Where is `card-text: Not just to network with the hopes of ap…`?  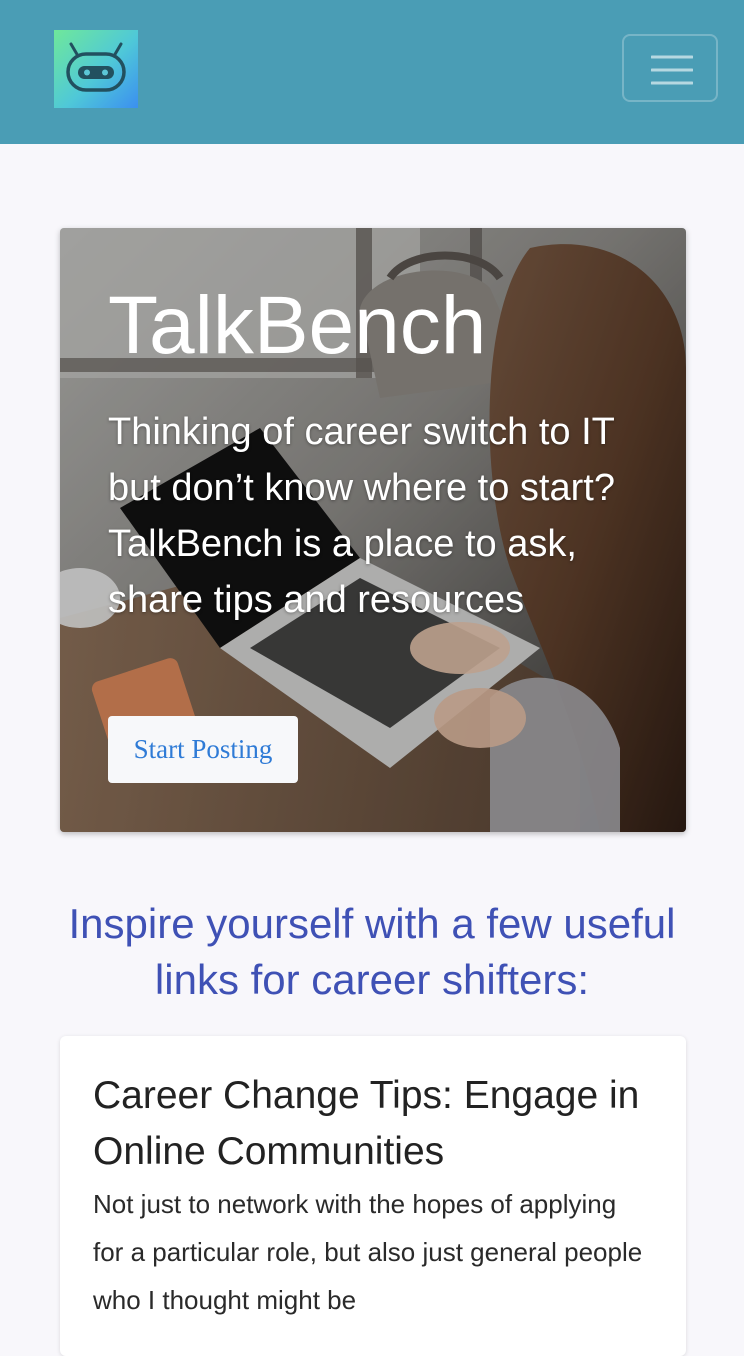 card-text: Not just to network with the hopes of ap… is located at coordinates (368, 1252).